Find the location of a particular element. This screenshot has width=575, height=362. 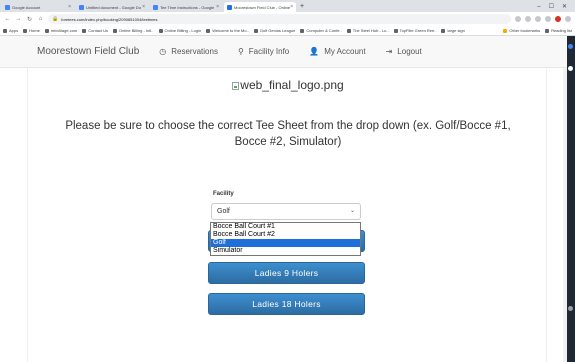

bookmark-item: mfcvillage.com is located at coordinates (61, 30).